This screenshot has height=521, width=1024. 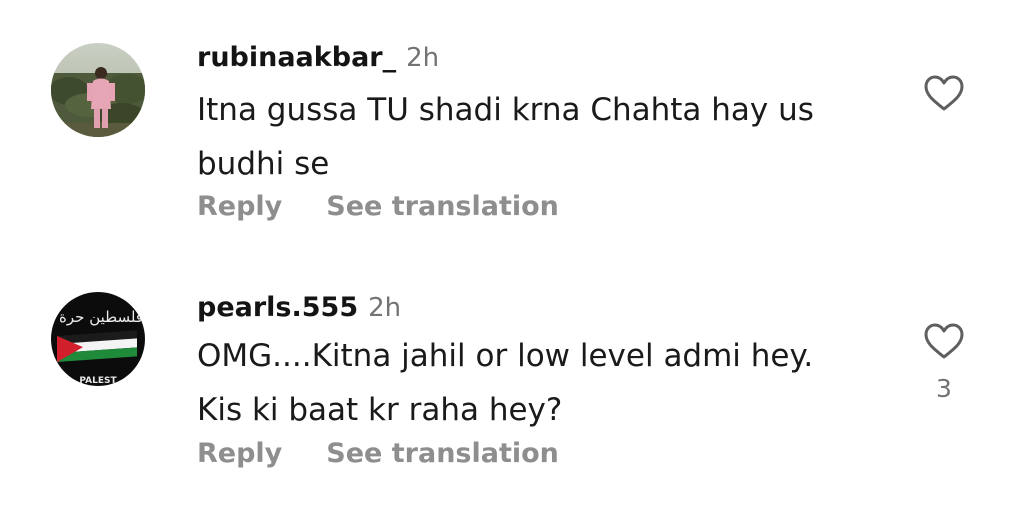 I want to click on avatar-photo, so click(x=98, y=90).